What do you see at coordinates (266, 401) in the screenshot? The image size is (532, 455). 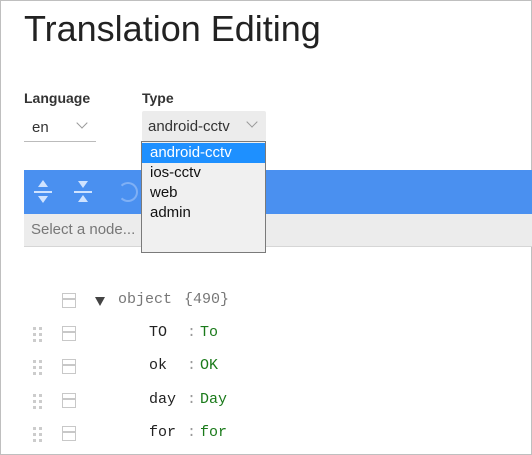 I see `tree-row: day : Day` at bounding box center [266, 401].